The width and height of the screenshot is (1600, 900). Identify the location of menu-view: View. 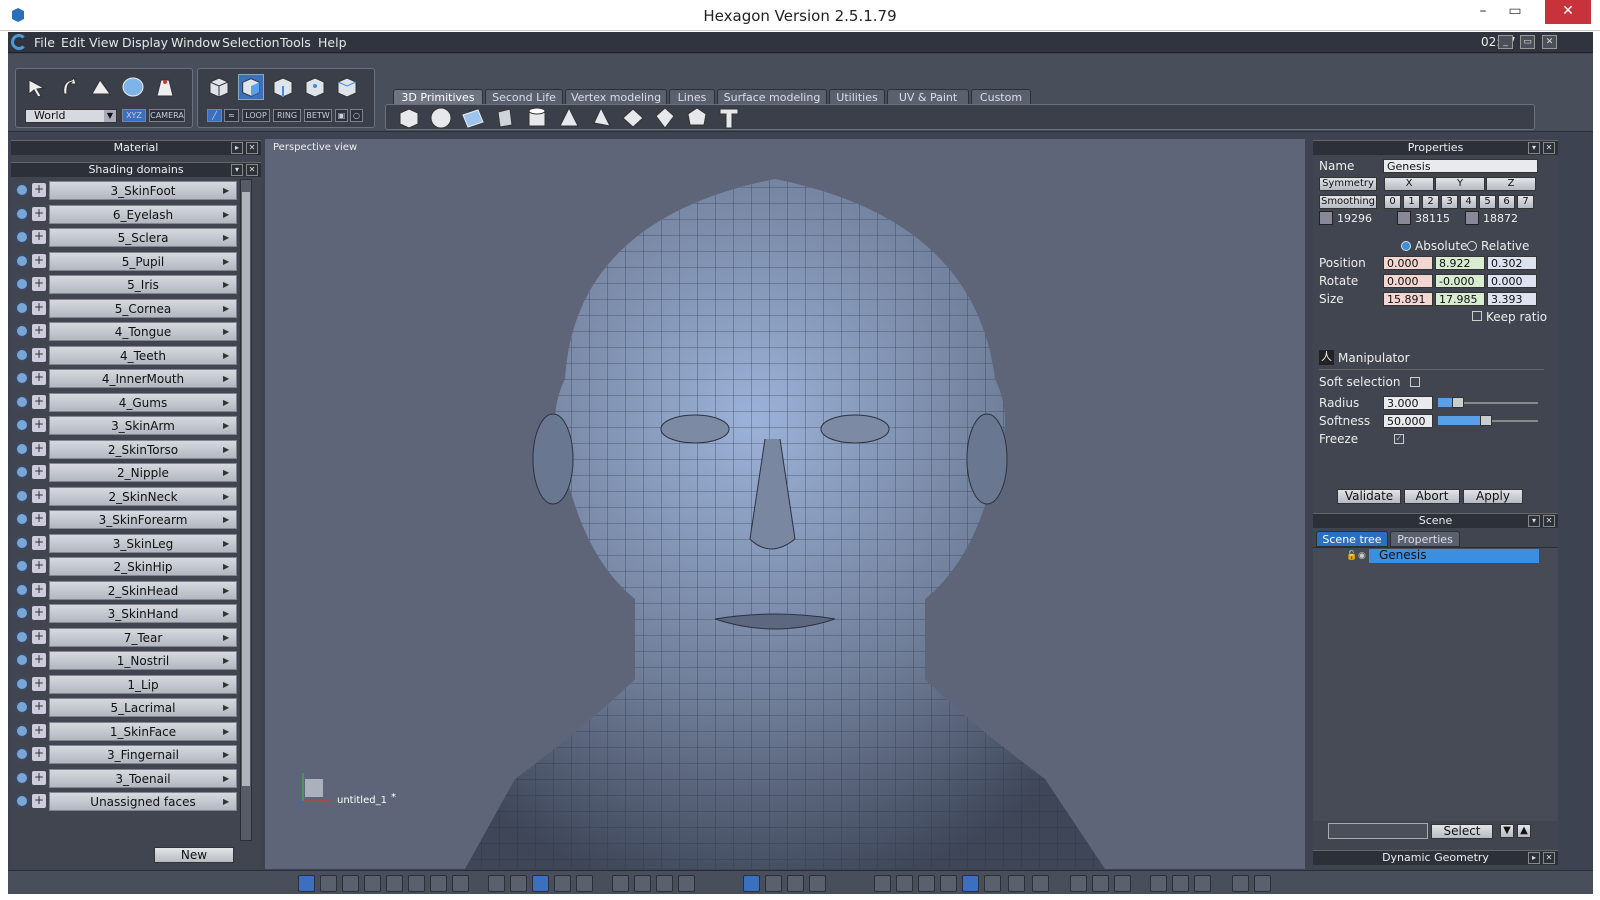
(104, 42).